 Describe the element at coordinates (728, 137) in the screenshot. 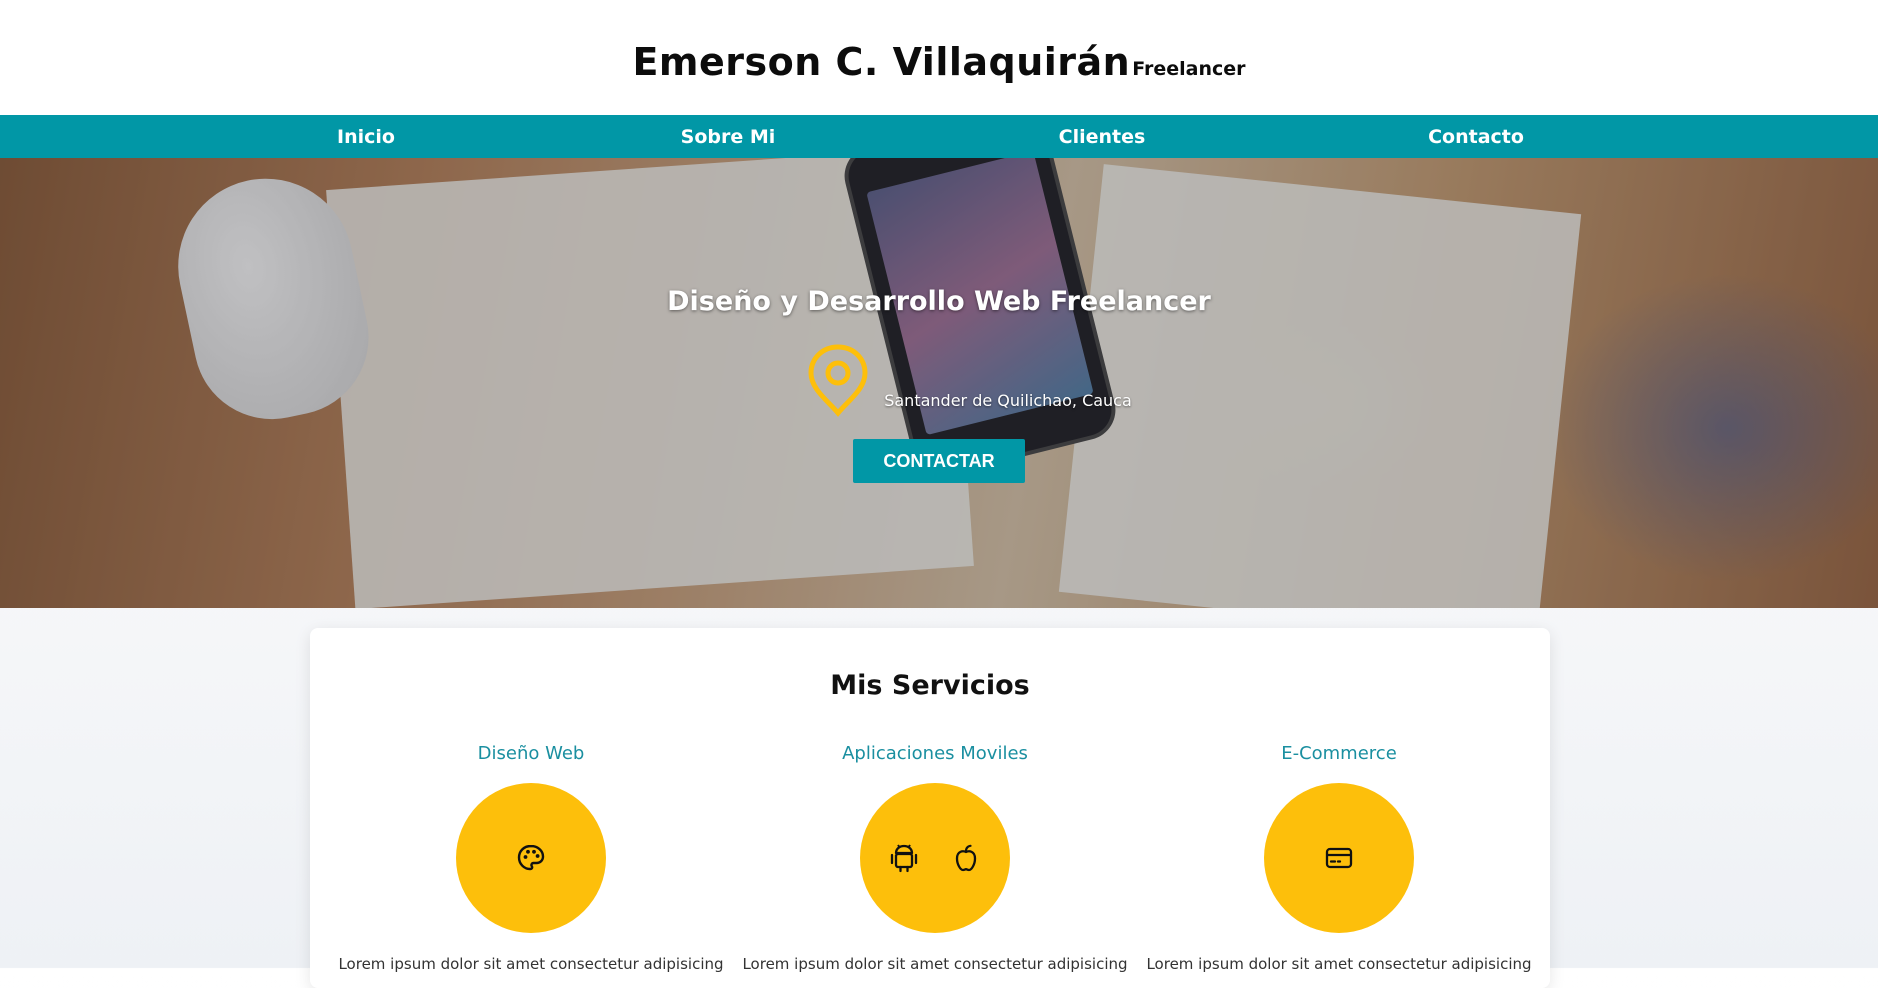

I see `nav-item-sobre-mi: Sobre Mi` at that location.